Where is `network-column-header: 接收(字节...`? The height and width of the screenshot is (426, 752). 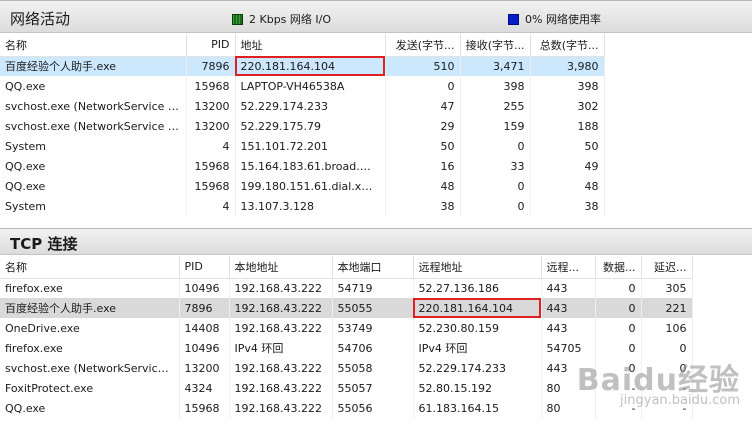
network-column-header: 接收(字节... is located at coordinates (495, 45).